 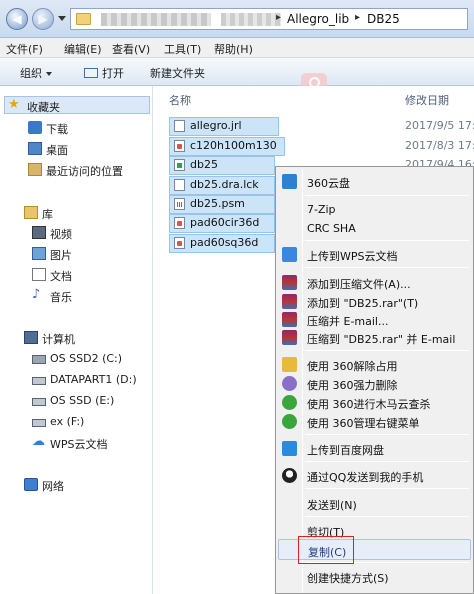 I want to click on symbol-file-icon, so click(x=179, y=204).